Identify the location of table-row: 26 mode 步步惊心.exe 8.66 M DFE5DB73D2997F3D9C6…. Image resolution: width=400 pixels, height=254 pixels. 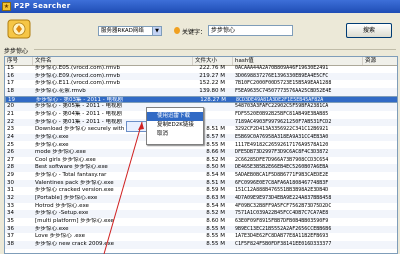
(201, 153).